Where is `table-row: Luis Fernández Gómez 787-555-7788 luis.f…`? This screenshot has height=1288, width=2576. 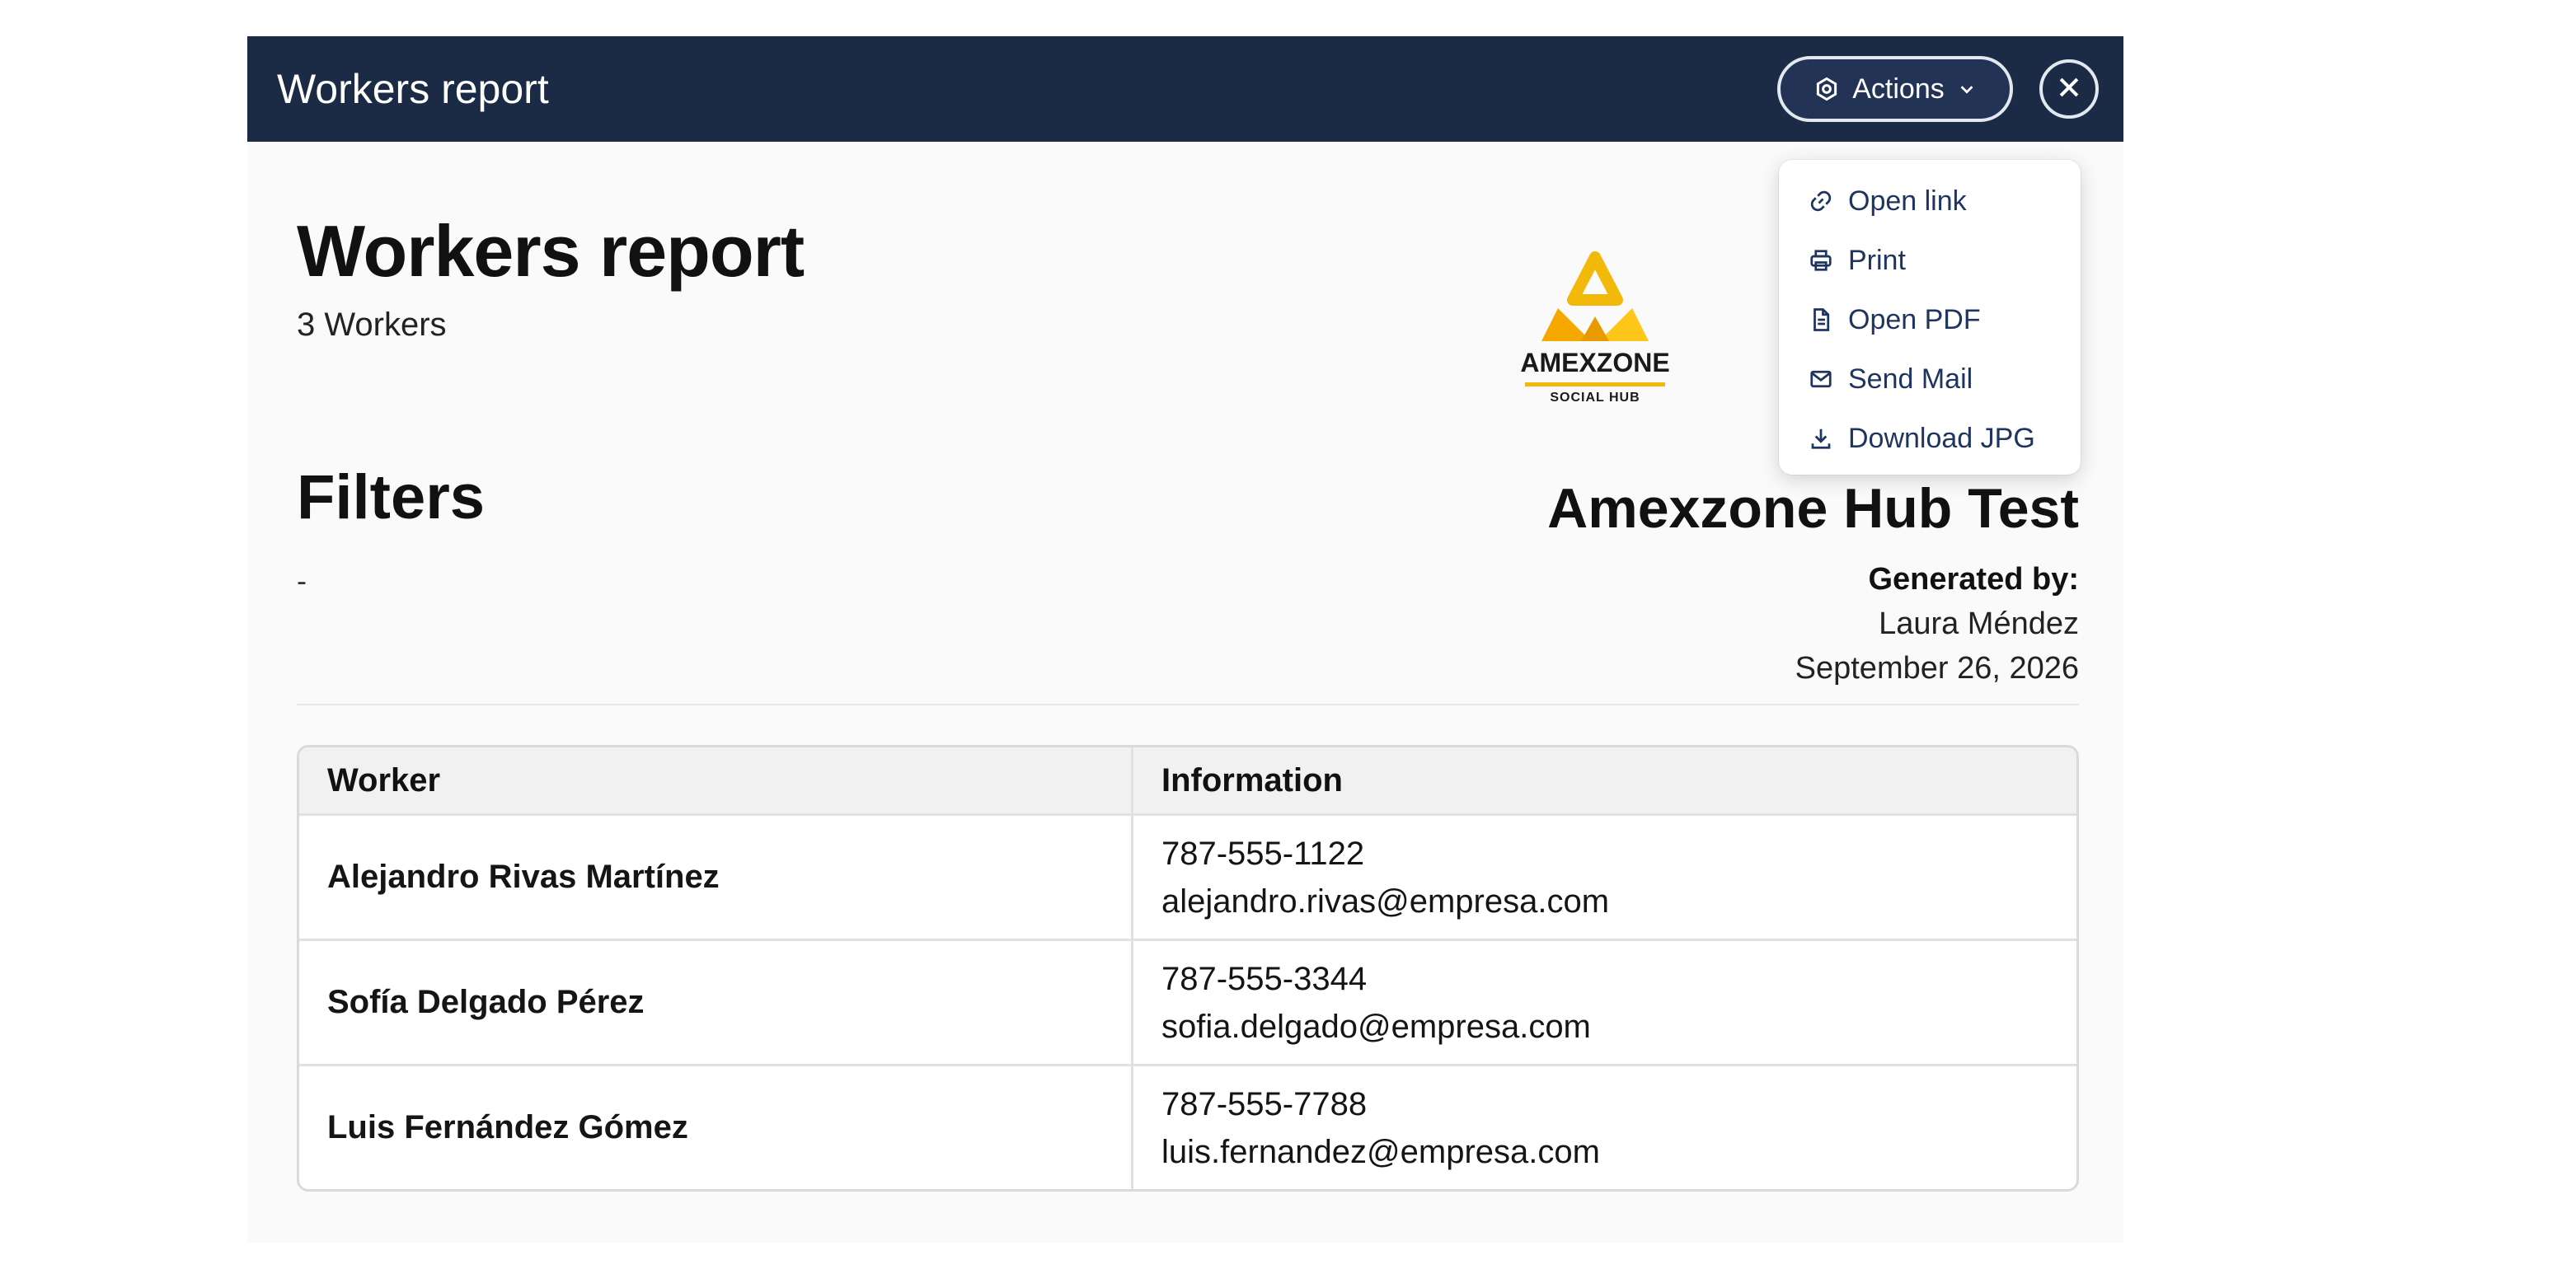 table-row: Luis Fernández Gómez 787-555-7788 luis.f… is located at coordinates (1188, 1126).